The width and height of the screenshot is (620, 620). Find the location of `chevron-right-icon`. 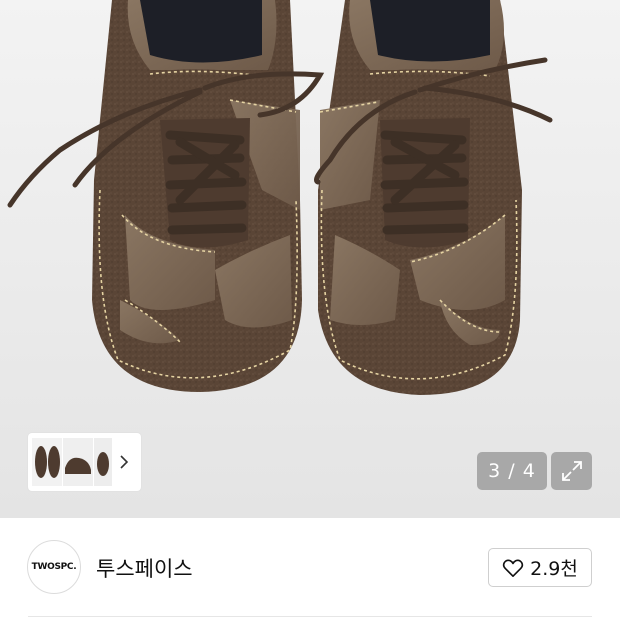

chevron-right-icon is located at coordinates (124, 462).